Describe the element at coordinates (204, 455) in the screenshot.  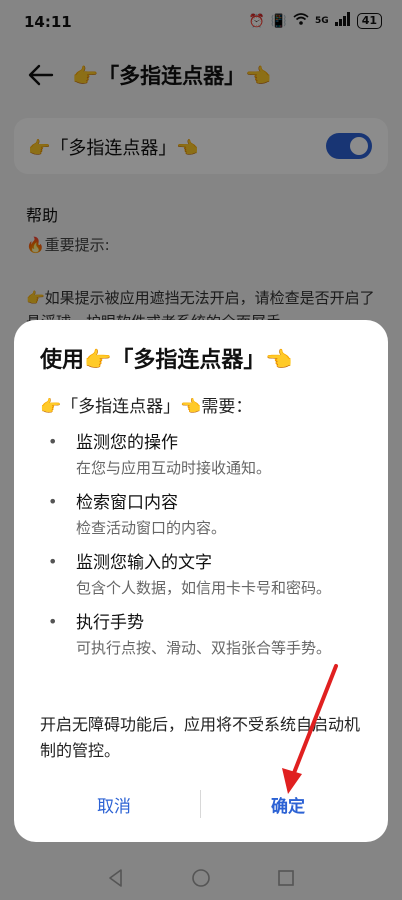
I see `permission-item: • 监测您的操作 在您与应用互动时接收通知。` at that location.